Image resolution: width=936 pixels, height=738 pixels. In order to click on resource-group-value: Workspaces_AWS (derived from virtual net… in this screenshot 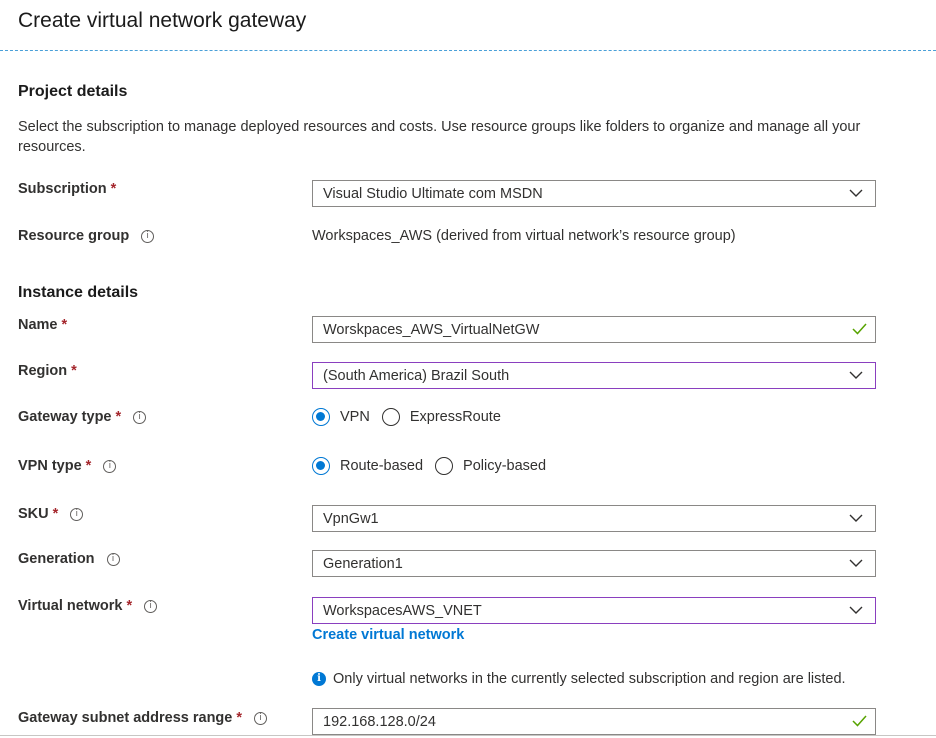, I will do `click(524, 236)`.